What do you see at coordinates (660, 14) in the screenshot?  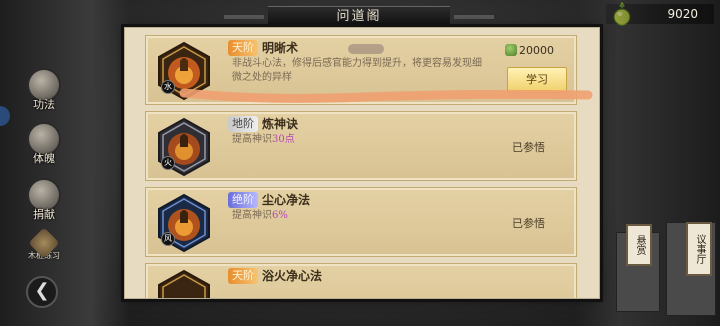 I see `currency-amount: 9020` at bounding box center [660, 14].